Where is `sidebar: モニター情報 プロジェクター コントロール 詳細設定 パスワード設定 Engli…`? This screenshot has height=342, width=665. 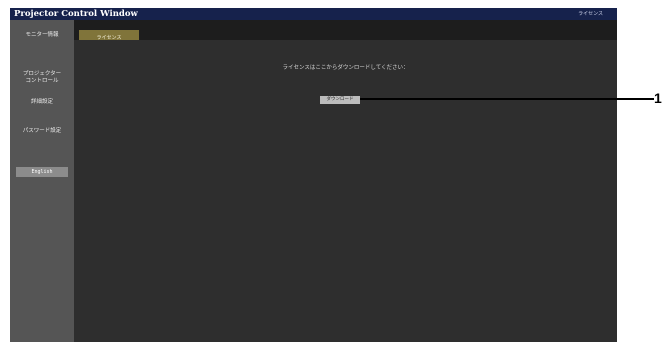
sidebar: モニター情報 プロジェクター コントロール 詳細設定 パスワード設定 Engli… is located at coordinates (42, 181).